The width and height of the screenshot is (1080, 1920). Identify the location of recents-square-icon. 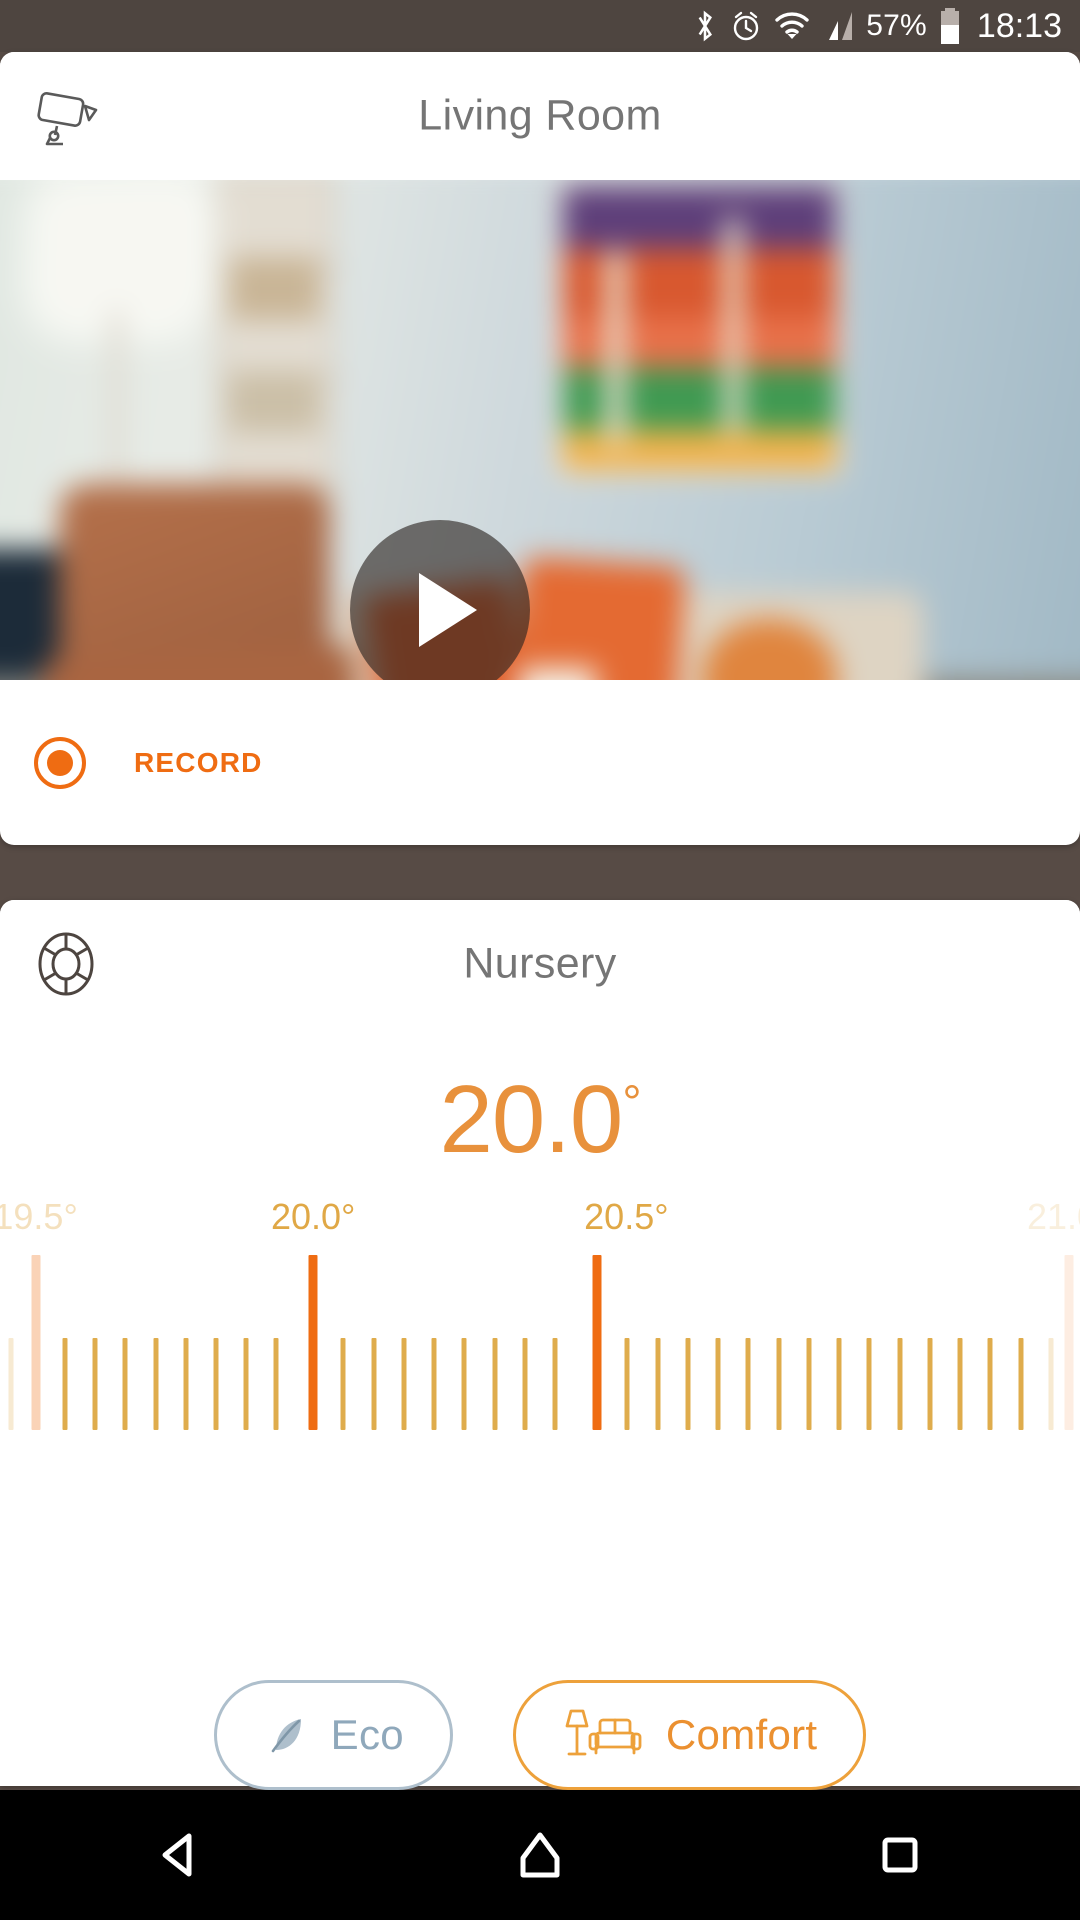
(900, 1855).